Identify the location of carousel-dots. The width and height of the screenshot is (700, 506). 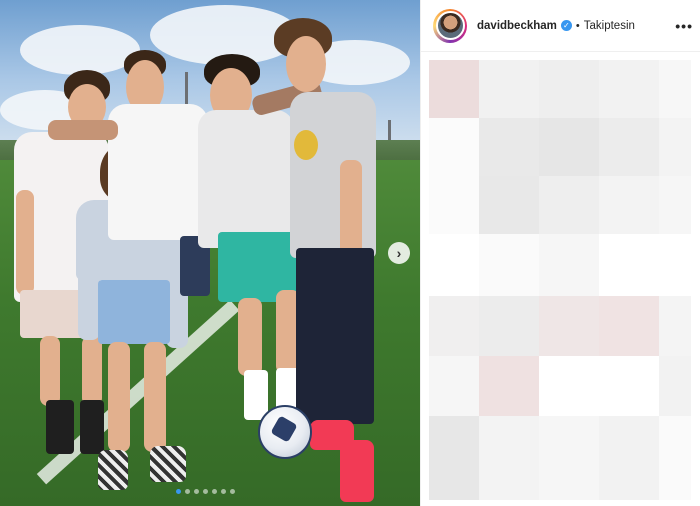
(205, 491).